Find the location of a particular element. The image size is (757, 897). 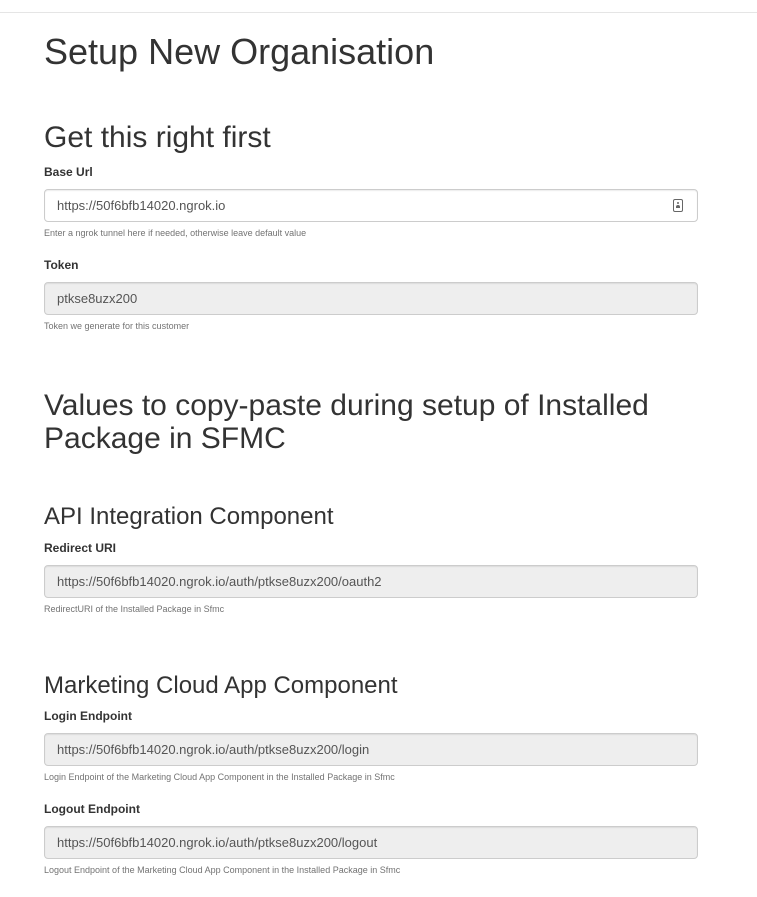

login-endpoint-label: Login Endpoint is located at coordinates (88, 716).